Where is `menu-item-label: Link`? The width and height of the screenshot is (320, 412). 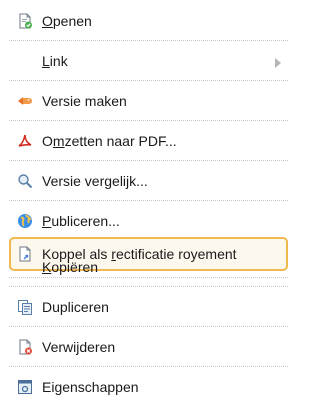 menu-item-label: Link is located at coordinates (55, 61).